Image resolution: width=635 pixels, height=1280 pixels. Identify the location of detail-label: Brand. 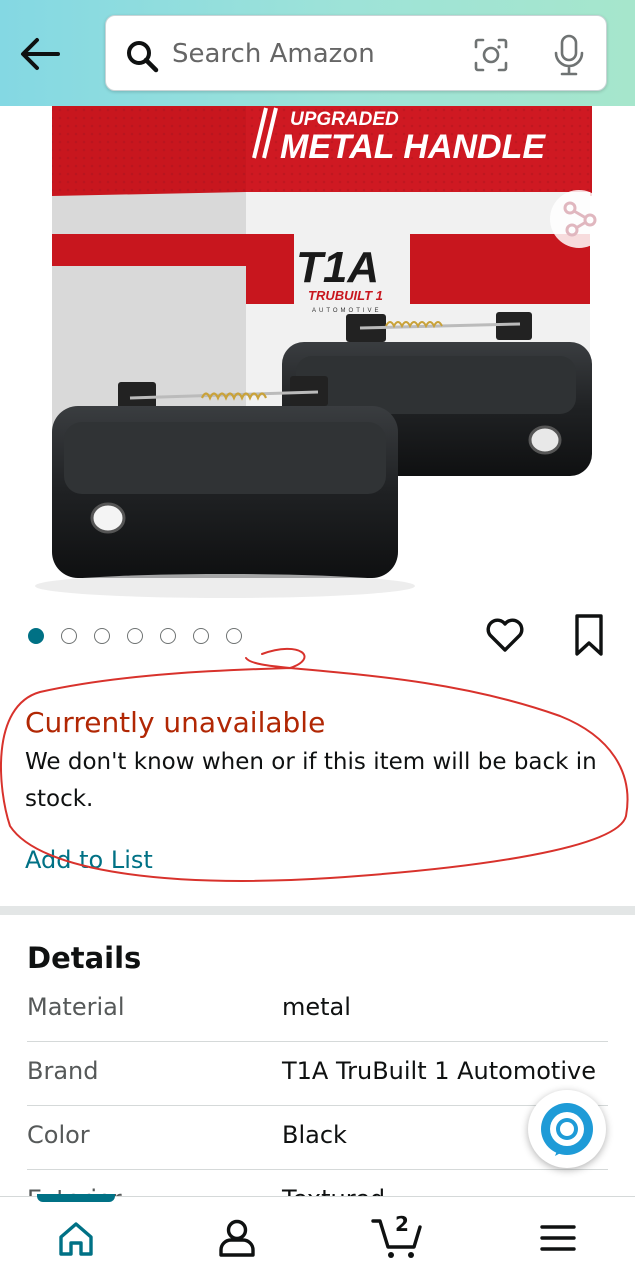
(63, 1071).